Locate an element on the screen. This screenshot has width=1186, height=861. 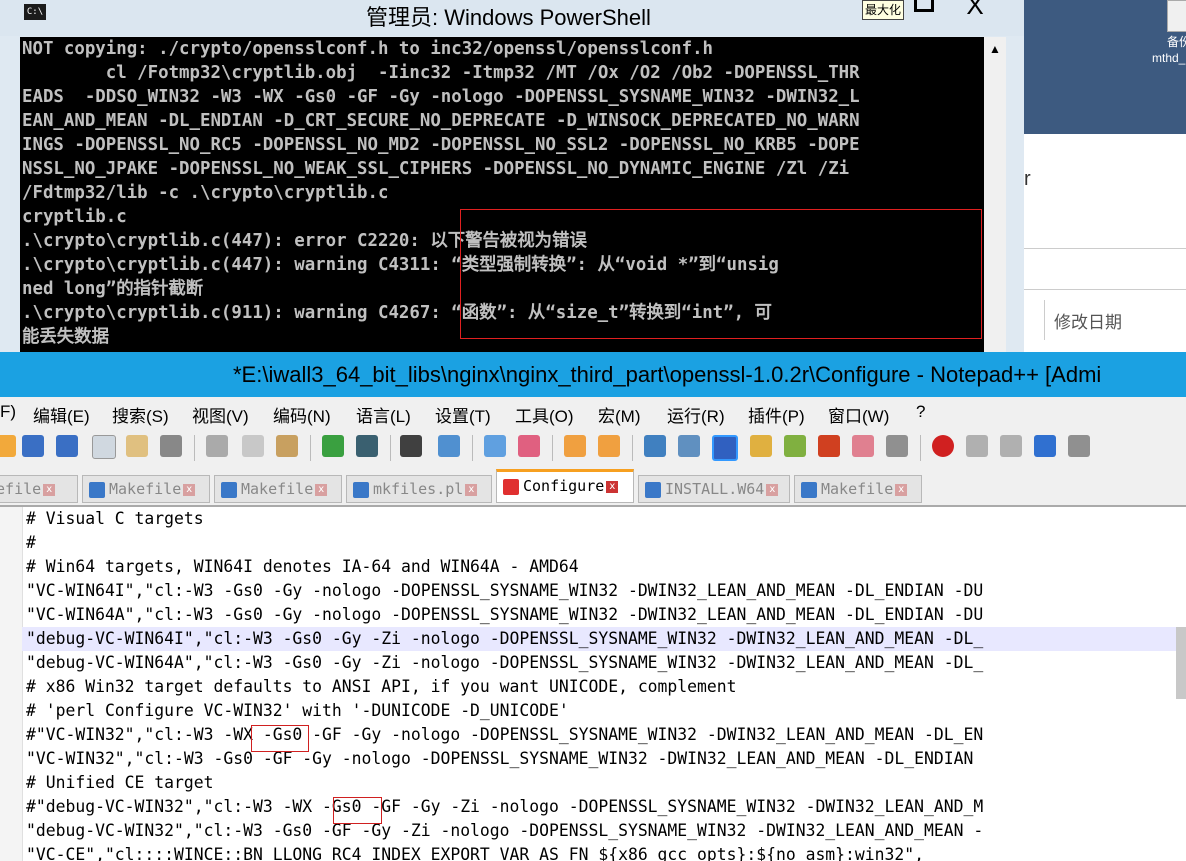
menu-run: 运行(R) is located at coordinates (696, 414).